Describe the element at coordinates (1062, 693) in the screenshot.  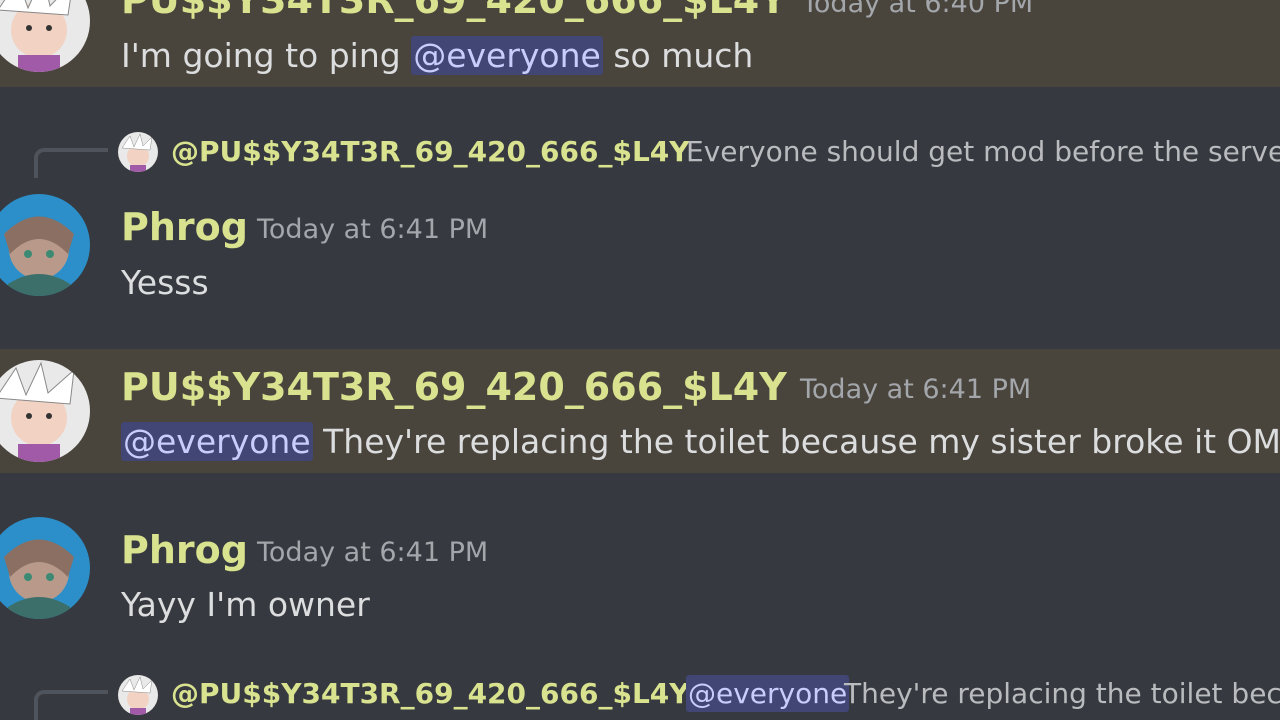
I see `reply-text: They're replacing the toilet becau` at that location.